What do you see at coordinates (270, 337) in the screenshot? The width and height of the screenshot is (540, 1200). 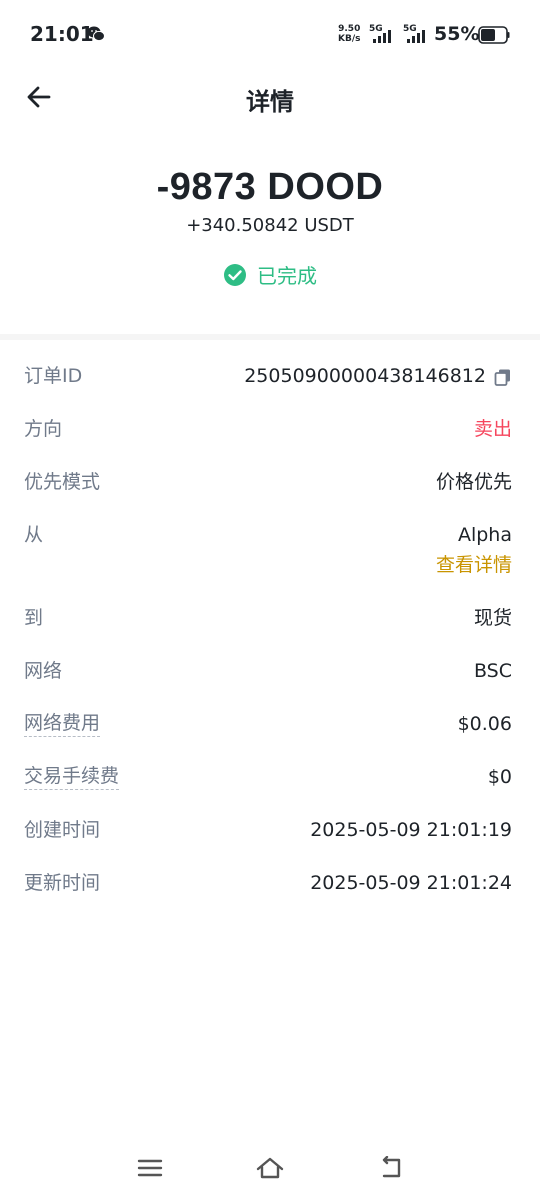 I see `section-divider` at bounding box center [270, 337].